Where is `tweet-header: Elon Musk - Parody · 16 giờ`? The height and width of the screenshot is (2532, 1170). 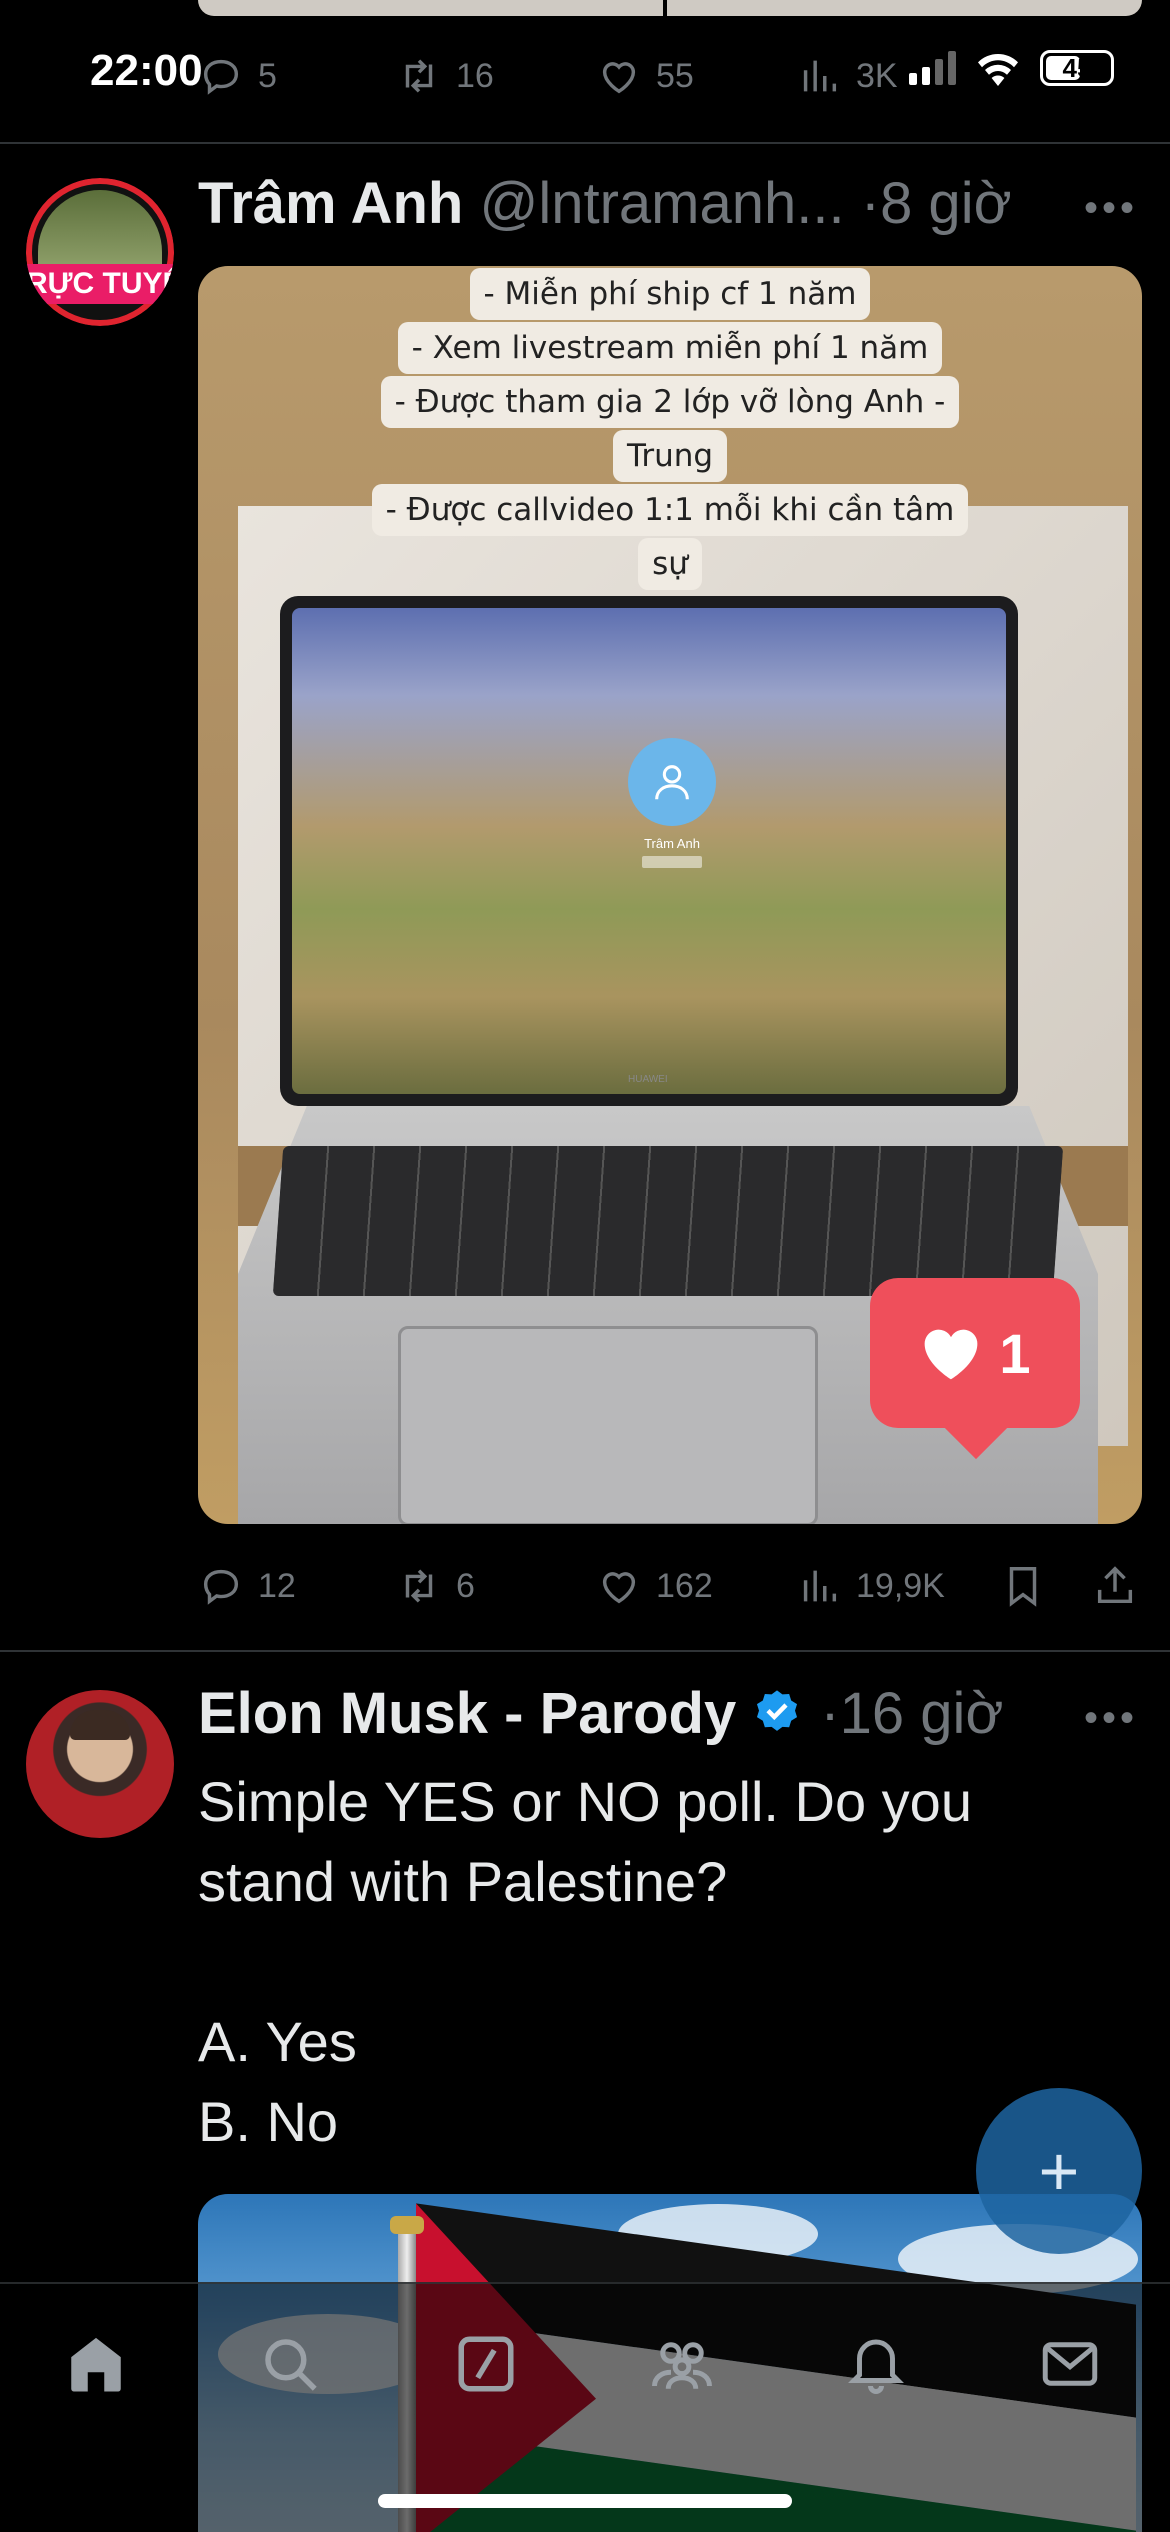
tweet-header: Elon Musk - Parody · 16 giờ is located at coordinates (600, 1713).